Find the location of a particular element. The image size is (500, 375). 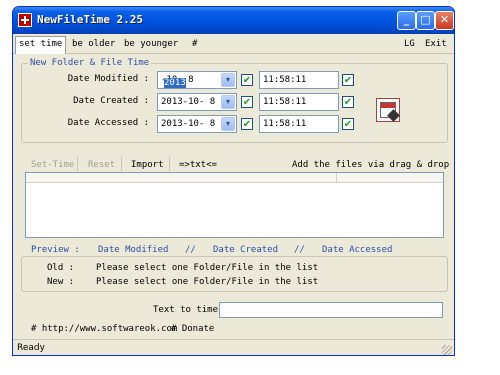

preview-label: Preview : is located at coordinates (55, 250).